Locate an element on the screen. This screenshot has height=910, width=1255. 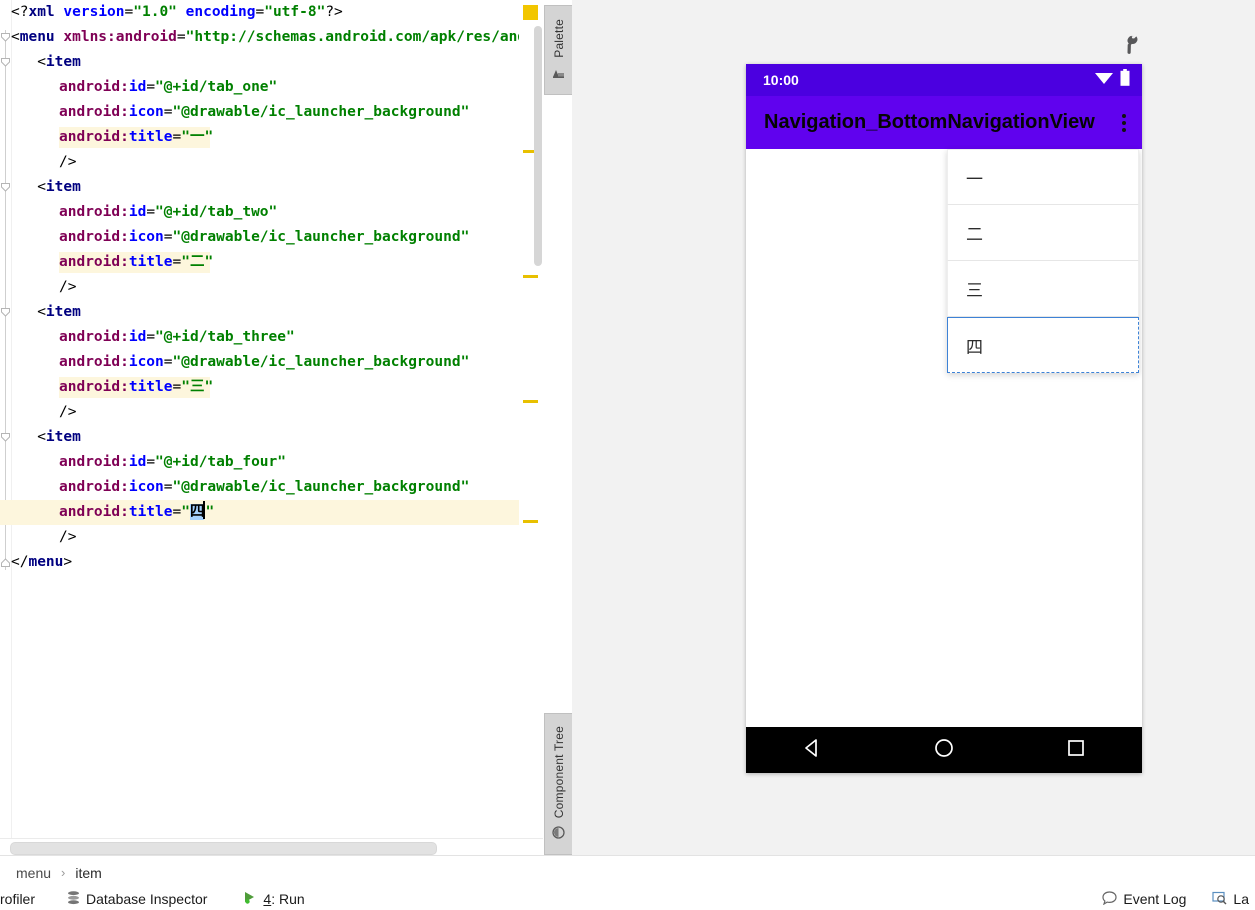
code-token: "1.0" is located at coordinates (155, 12).